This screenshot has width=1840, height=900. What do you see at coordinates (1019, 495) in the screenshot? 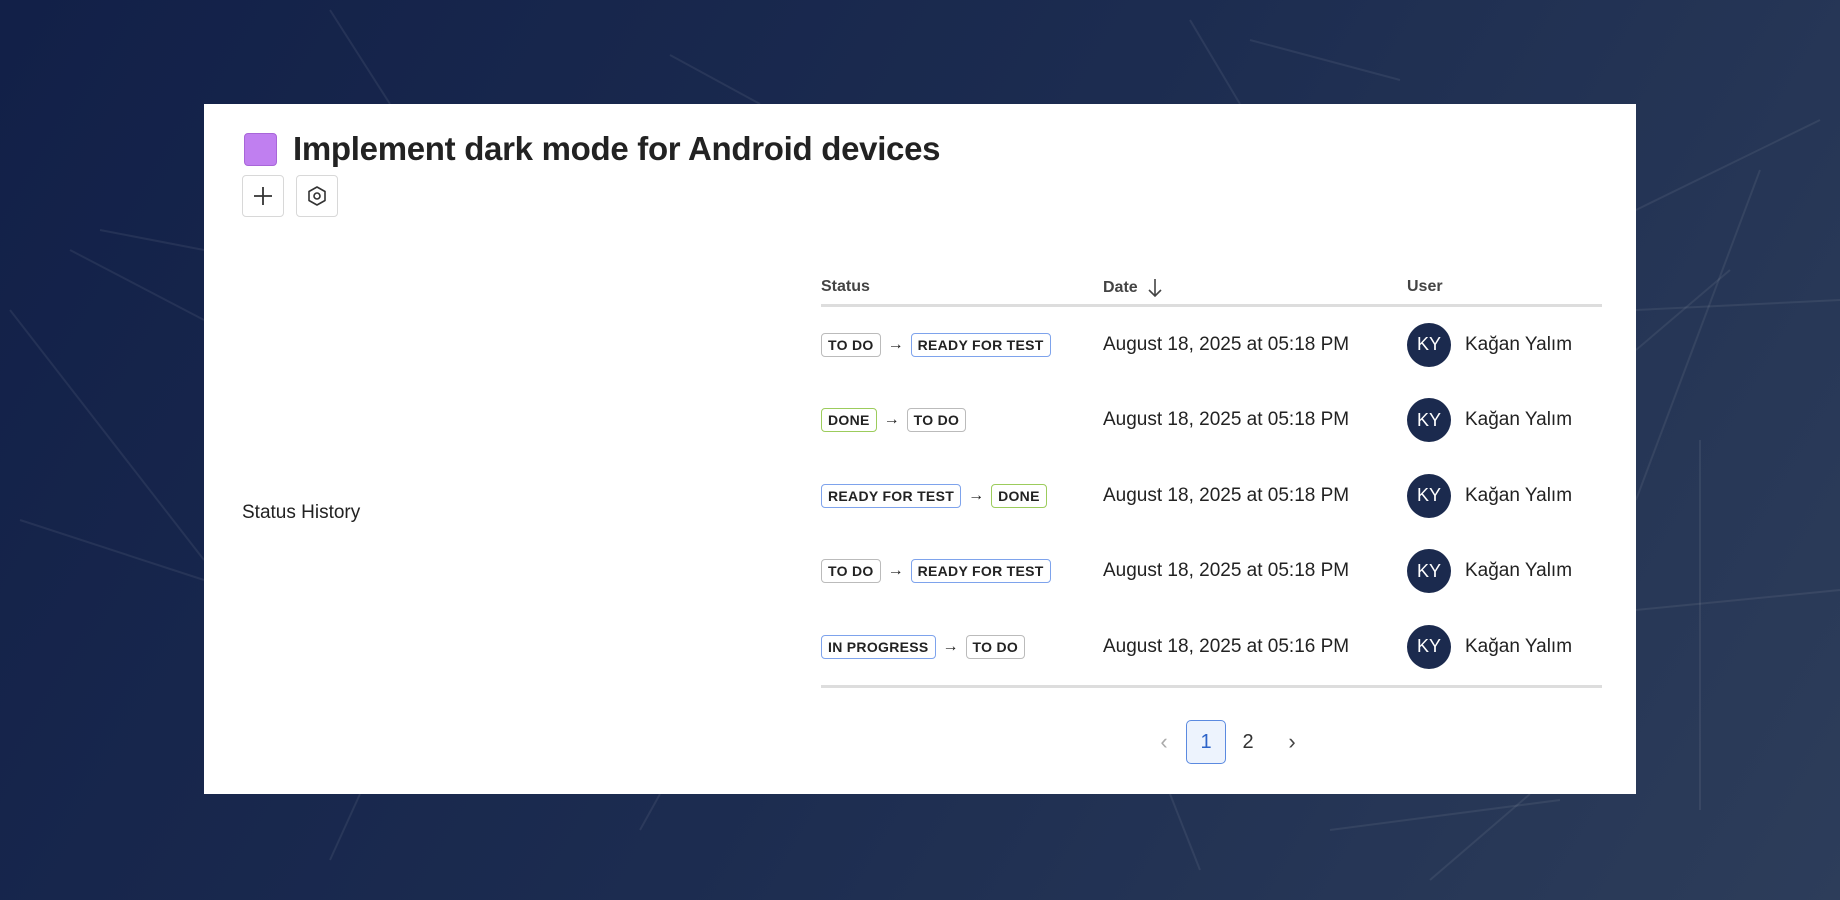
I see `to-status-badge: DONE` at bounding box center [1019, 495].